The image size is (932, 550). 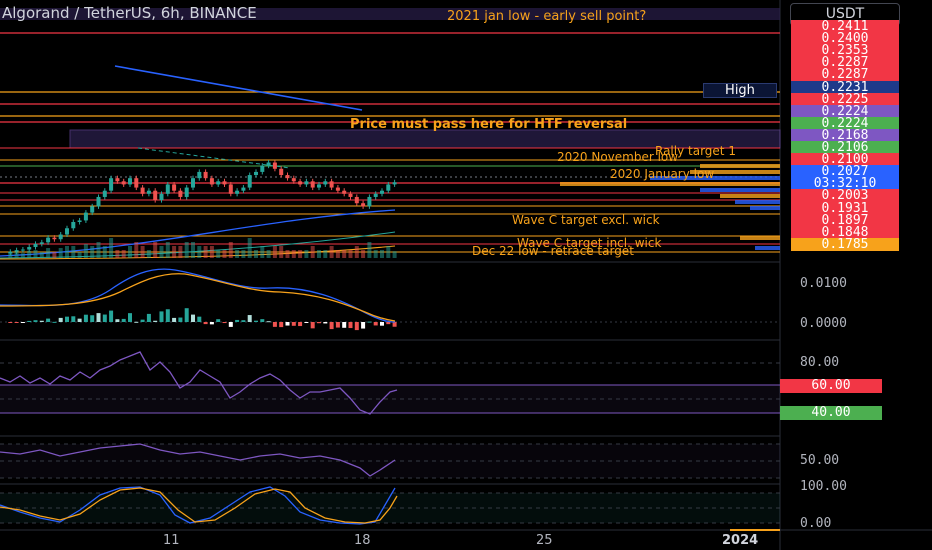 What do you see at coordinates (740, 90) in the screenshot?
I see `high-tag: High` at bounding box center [740, 90].